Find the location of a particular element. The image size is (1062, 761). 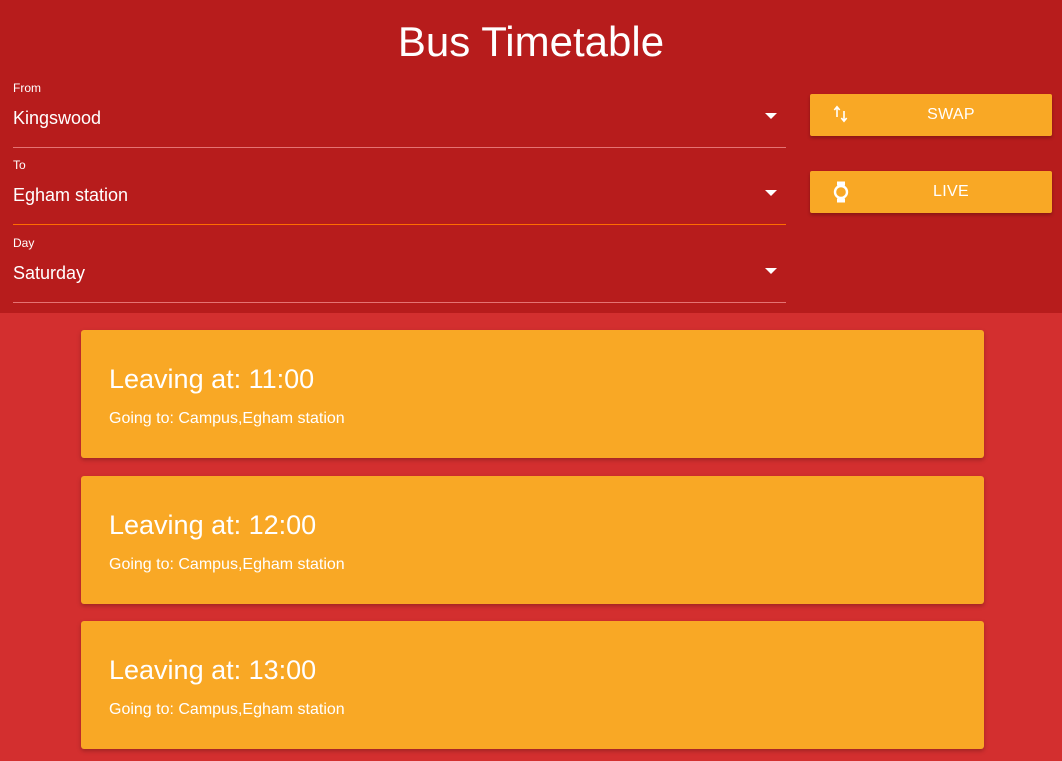

departure-time: Leaving at: 12:00 is located at coordinates (213, 525).